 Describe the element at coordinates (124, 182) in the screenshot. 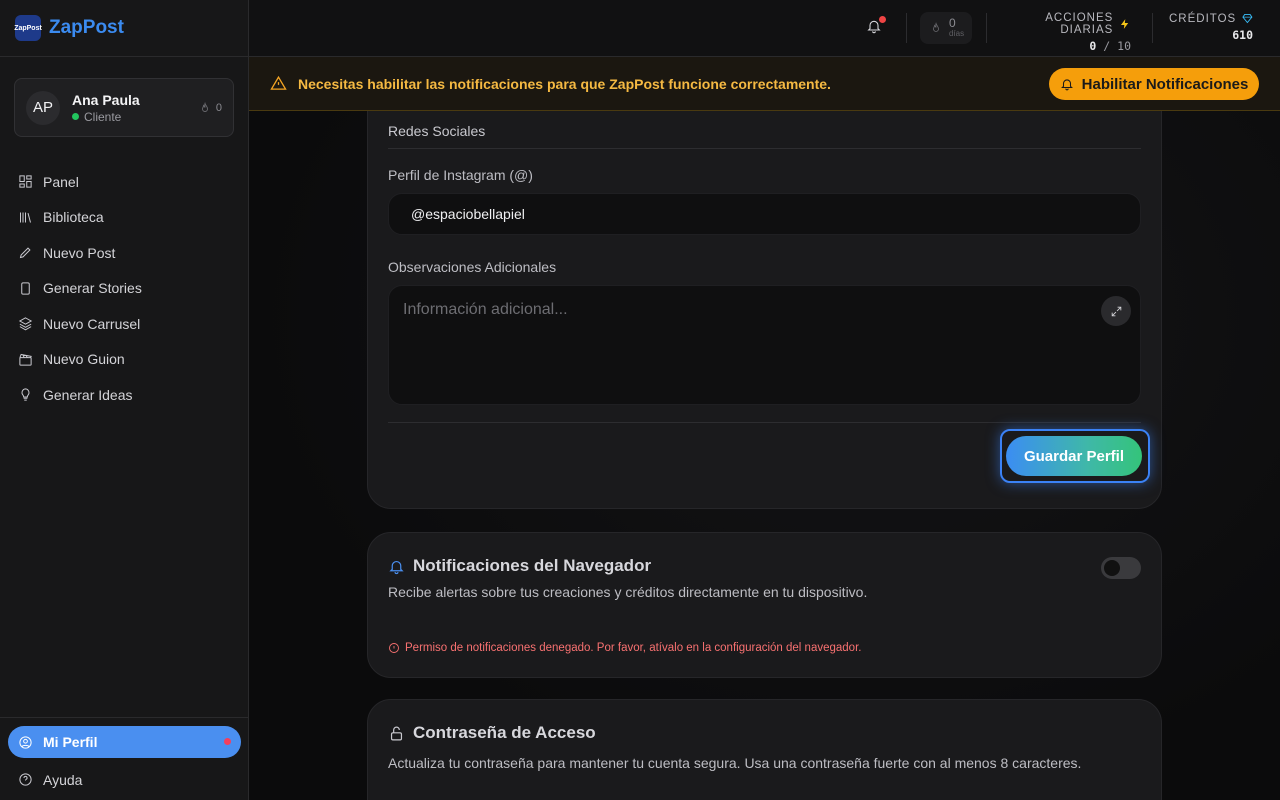

I see `nav-item-panel: Panel` at that location.